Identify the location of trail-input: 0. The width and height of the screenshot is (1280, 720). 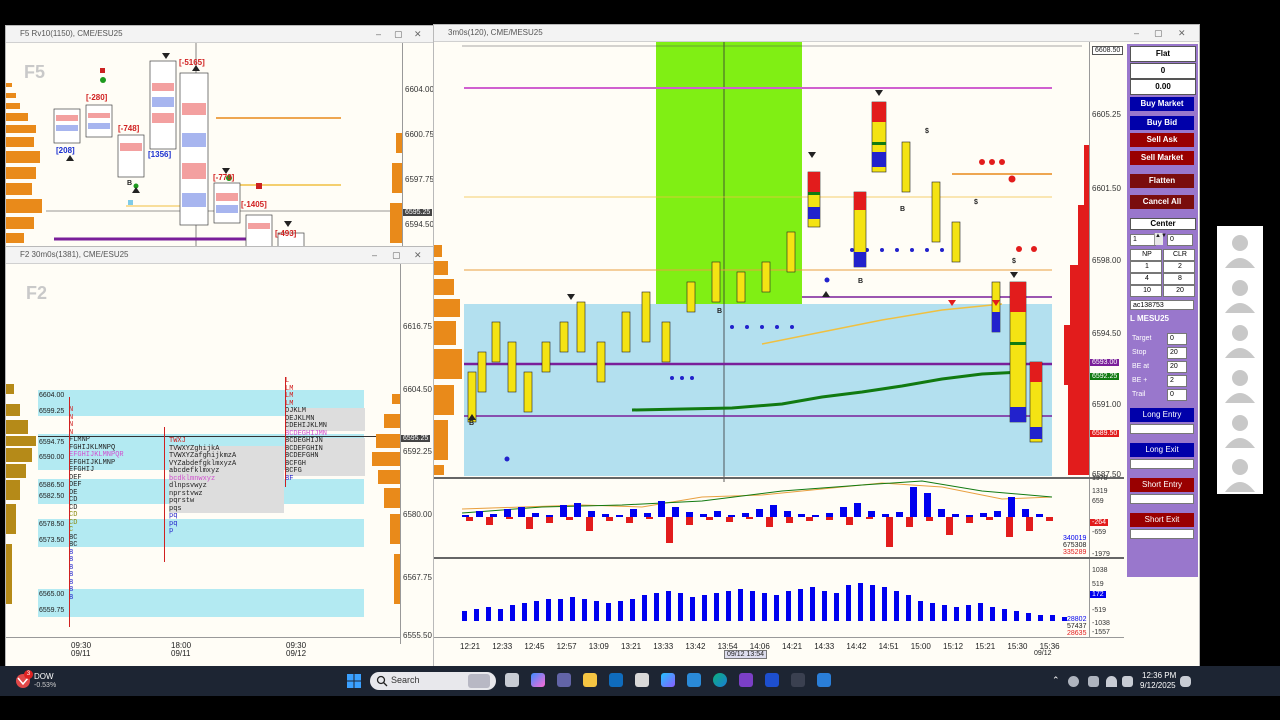
(1177, 395).